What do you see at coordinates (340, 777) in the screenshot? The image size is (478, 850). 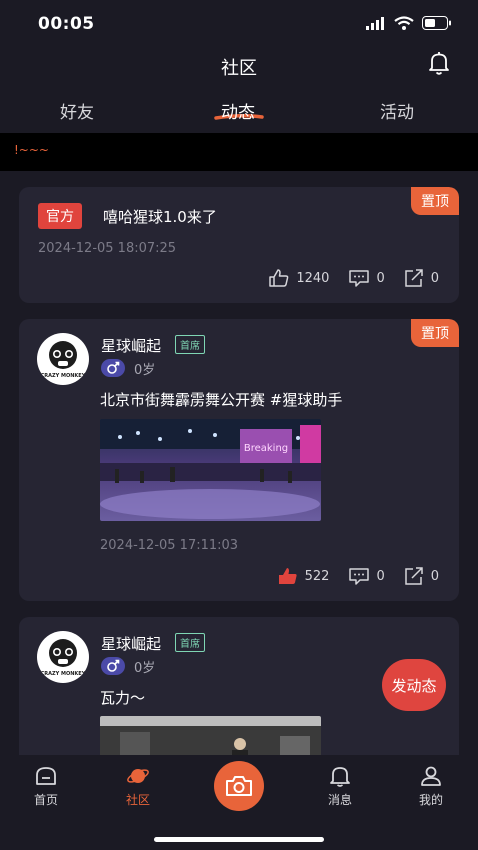 I see `bell-icon` at bounding box center [340, 777].